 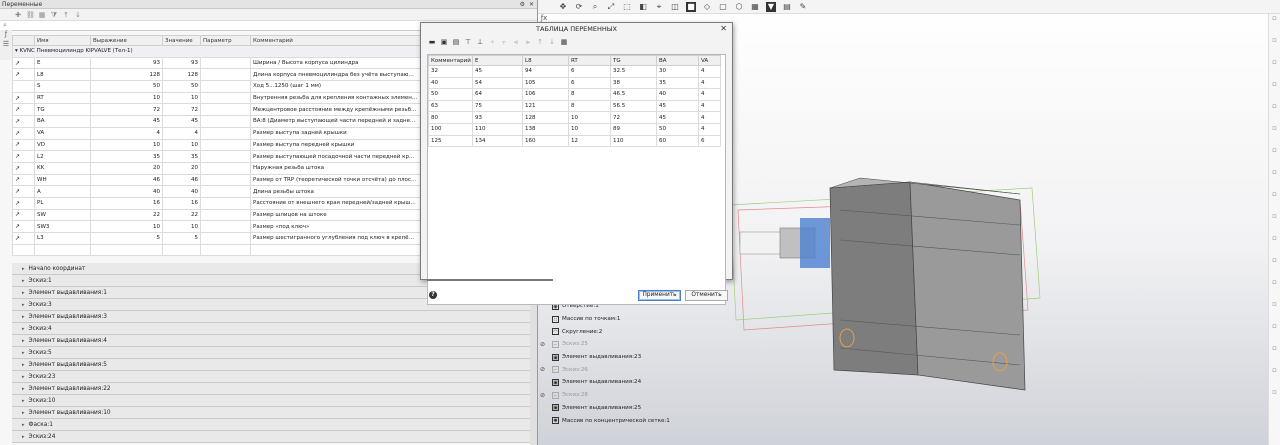 I want to click on table-row: 50 64 106 8 46.5 40 4, so click(x=574, y=94).